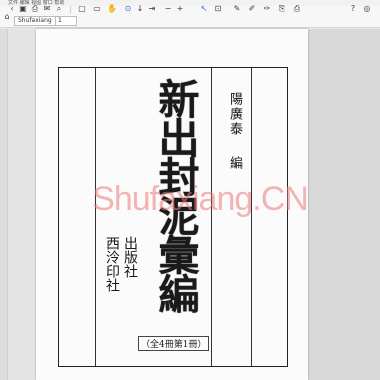 The width and height of the screenshot is (380, 380). I want to click on author-role: 編, so click(234, 163).